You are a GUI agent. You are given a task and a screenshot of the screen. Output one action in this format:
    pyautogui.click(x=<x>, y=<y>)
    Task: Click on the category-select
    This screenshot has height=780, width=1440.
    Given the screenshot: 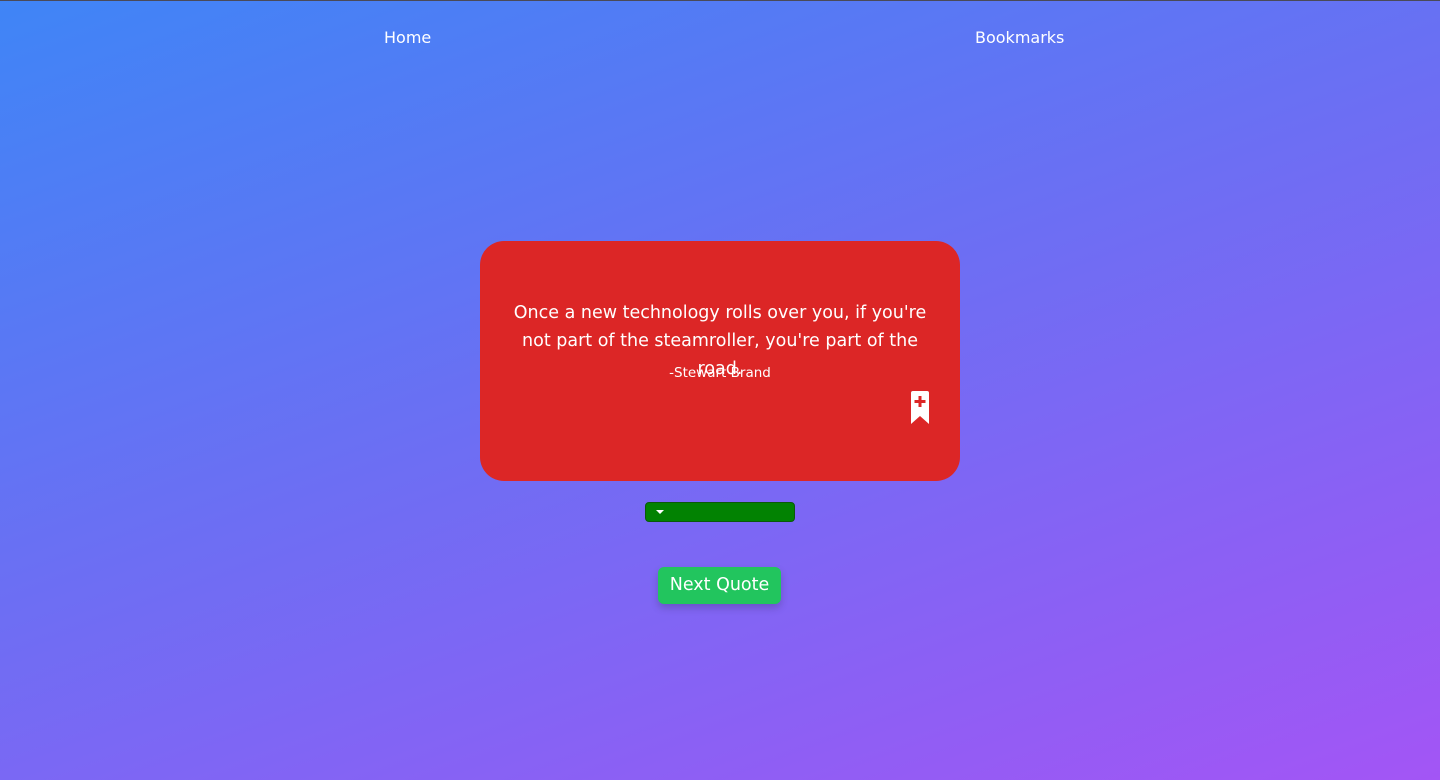 What is the action you would take?
    pyautogui.click(x=720, y=512)
    